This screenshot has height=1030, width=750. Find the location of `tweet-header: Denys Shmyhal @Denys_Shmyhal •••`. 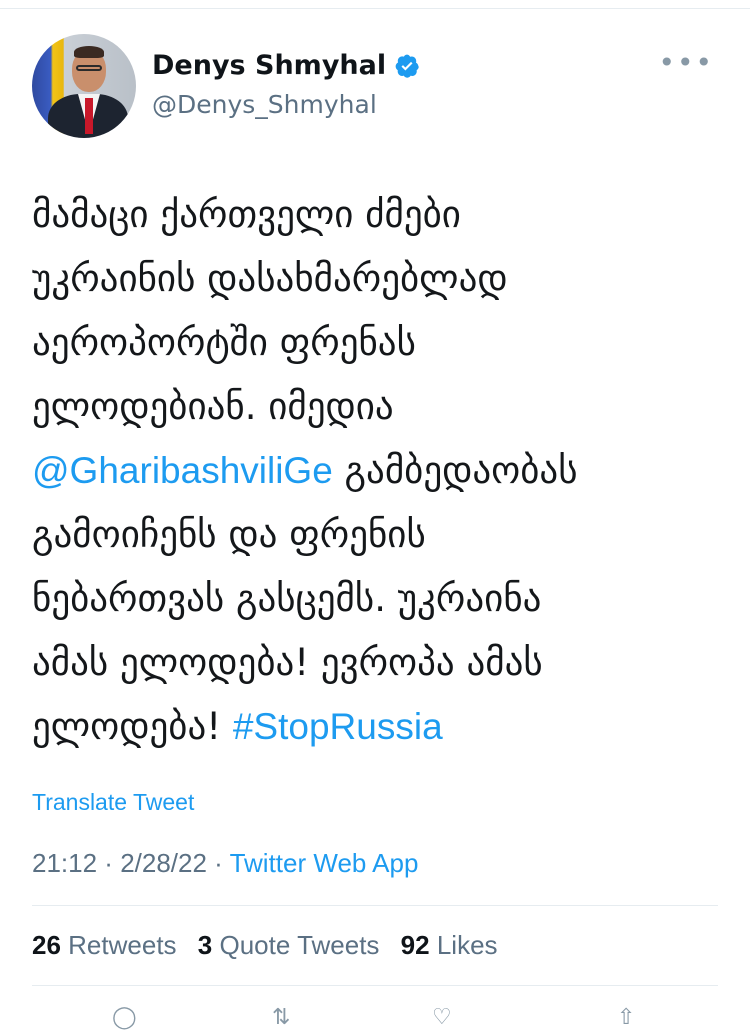

tweet-header: Denys Shmyhal @Denys_Shmyhal ••• is located at coordinates (377, 87).